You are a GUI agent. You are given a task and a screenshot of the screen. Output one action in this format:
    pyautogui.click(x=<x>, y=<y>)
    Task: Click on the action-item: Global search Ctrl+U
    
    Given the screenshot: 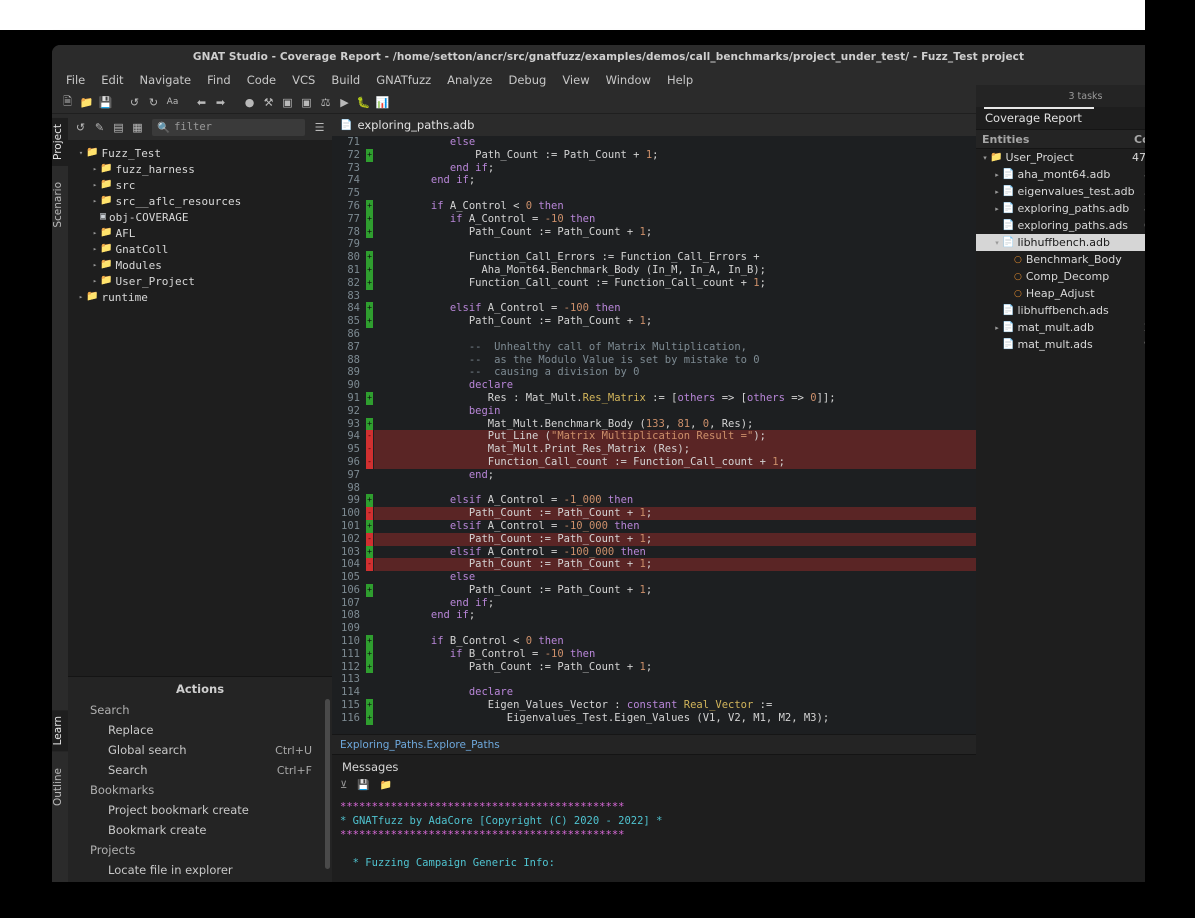 What is the action you would take?
    pyautogui.click(x=200, y=750)
    